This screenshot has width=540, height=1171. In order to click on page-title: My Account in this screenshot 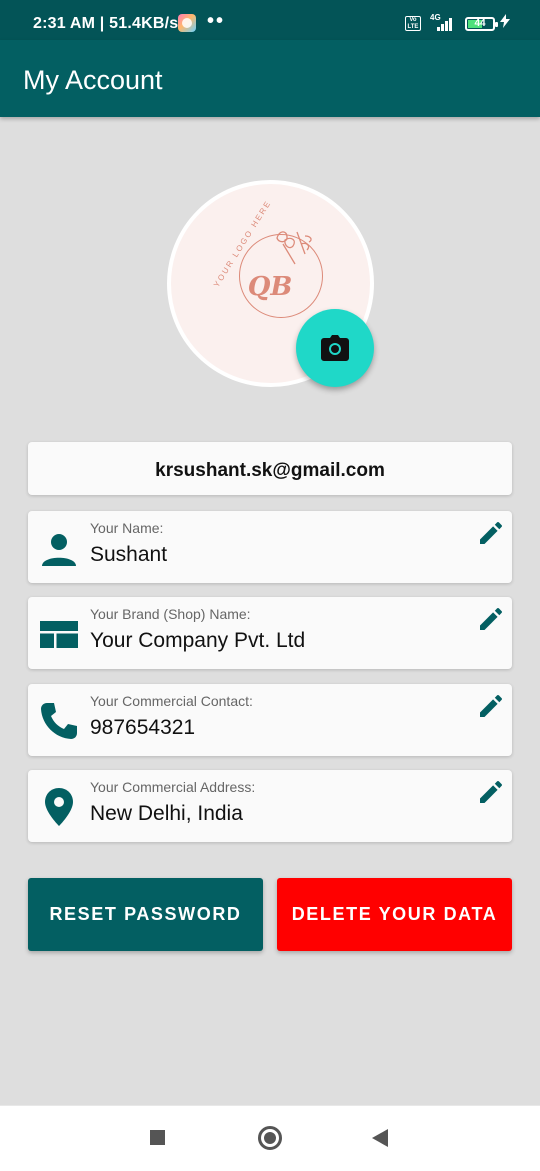, I will do `click(93, 80)`.